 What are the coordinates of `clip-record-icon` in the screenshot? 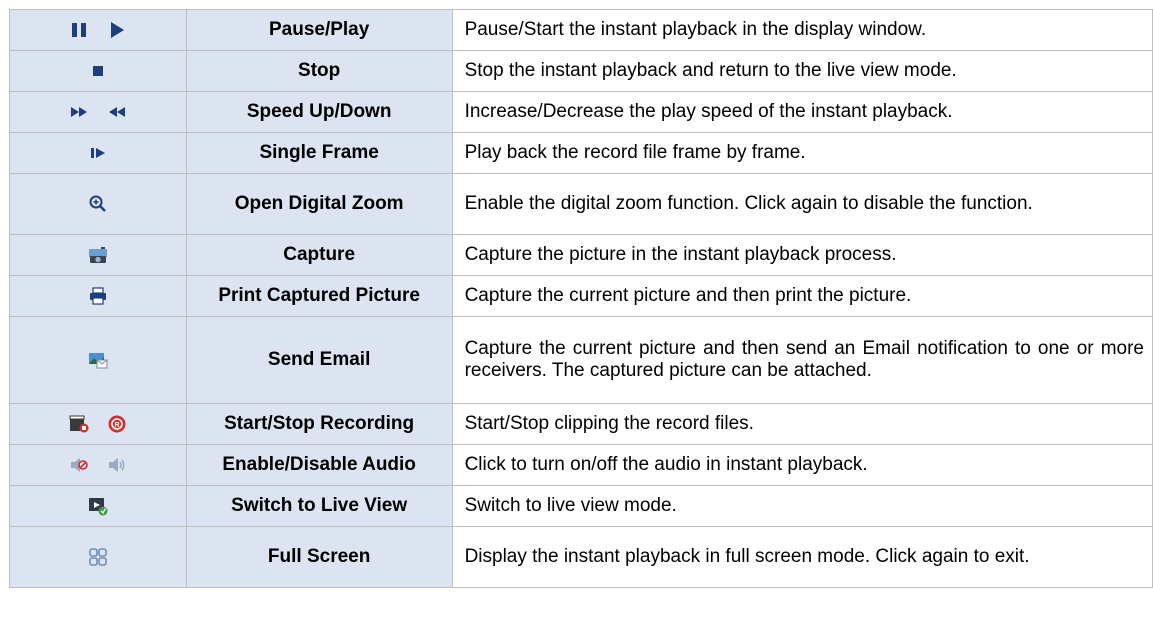 It's located at (79, 424).